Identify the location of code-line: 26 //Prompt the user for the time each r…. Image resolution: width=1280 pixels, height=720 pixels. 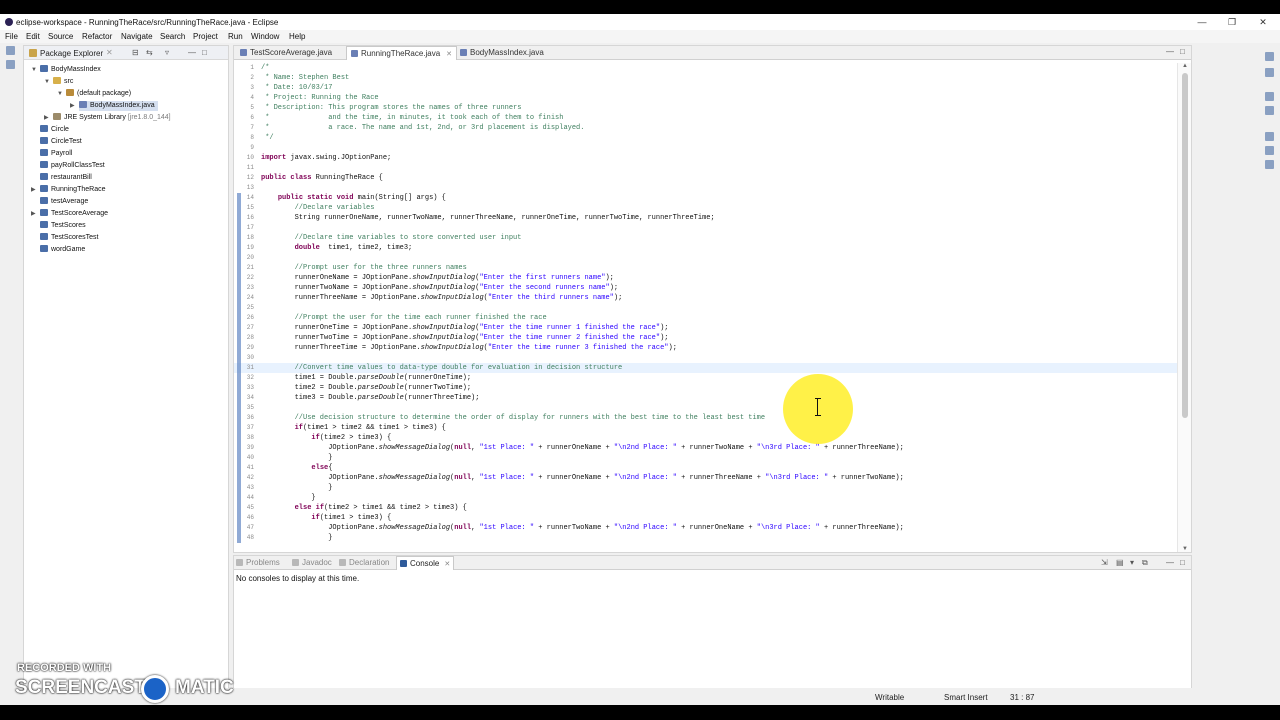
(705, 318).